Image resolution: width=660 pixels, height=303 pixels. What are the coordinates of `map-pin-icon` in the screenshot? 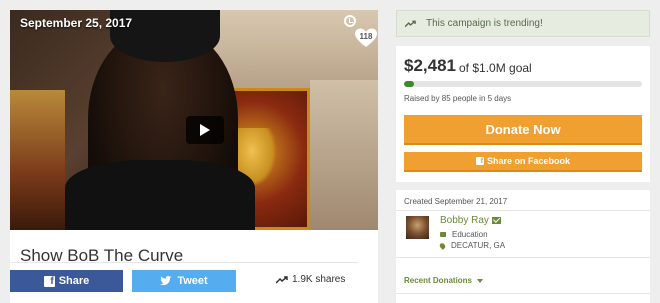 It's located at (442, 245).